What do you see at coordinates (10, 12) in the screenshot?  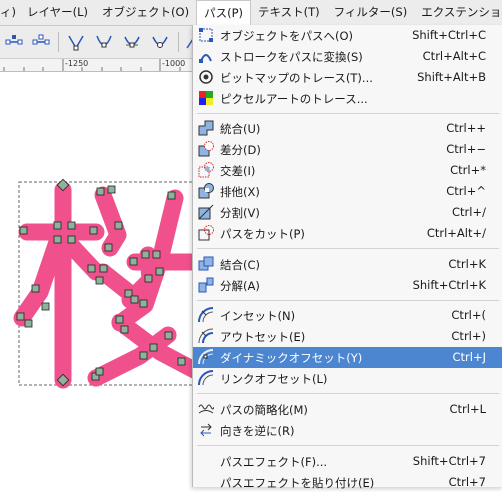 I see `menu-fragment: ィ)` at bounding box center [10, 12].